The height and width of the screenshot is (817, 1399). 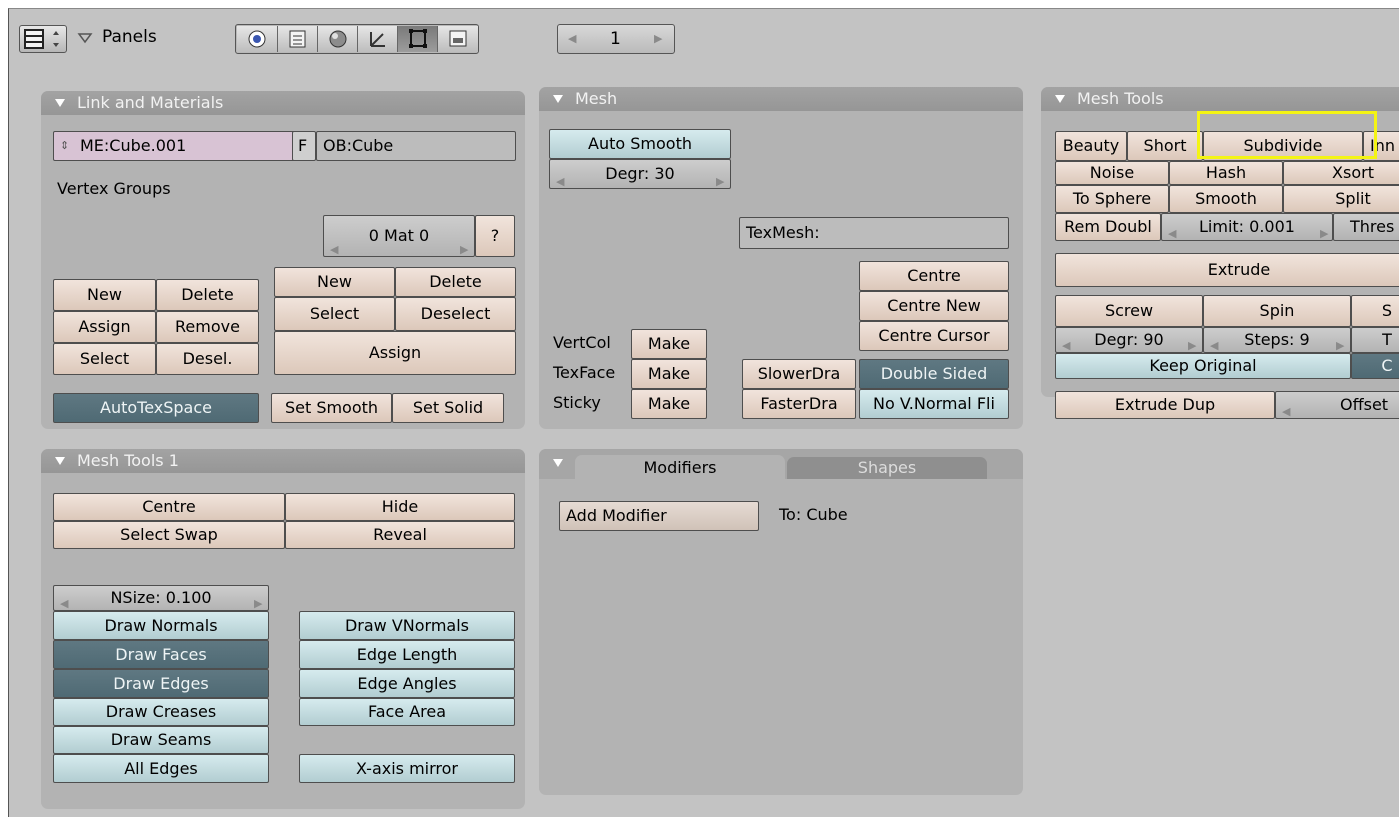 What do you see at coordinates (407, 768) in the screenshot?
I see `x-axis-mirror-toggle: X-axis mirror` at bounding box center [407, 768].